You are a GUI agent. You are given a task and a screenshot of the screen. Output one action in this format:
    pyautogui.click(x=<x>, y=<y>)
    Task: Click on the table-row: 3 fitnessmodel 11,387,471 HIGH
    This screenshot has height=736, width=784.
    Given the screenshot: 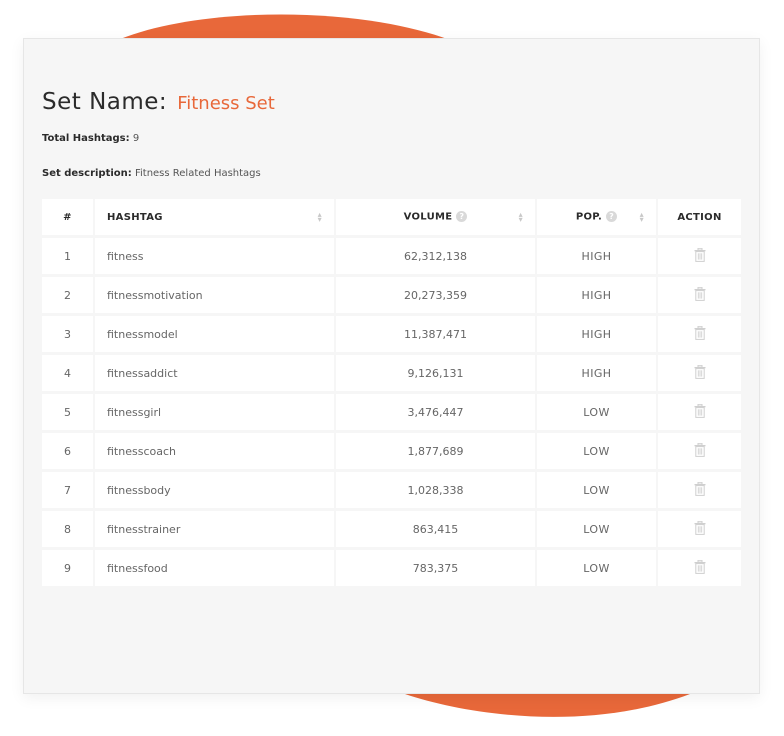 What is the action you would take?
    pyautogui.click(x=391, y=335)
    